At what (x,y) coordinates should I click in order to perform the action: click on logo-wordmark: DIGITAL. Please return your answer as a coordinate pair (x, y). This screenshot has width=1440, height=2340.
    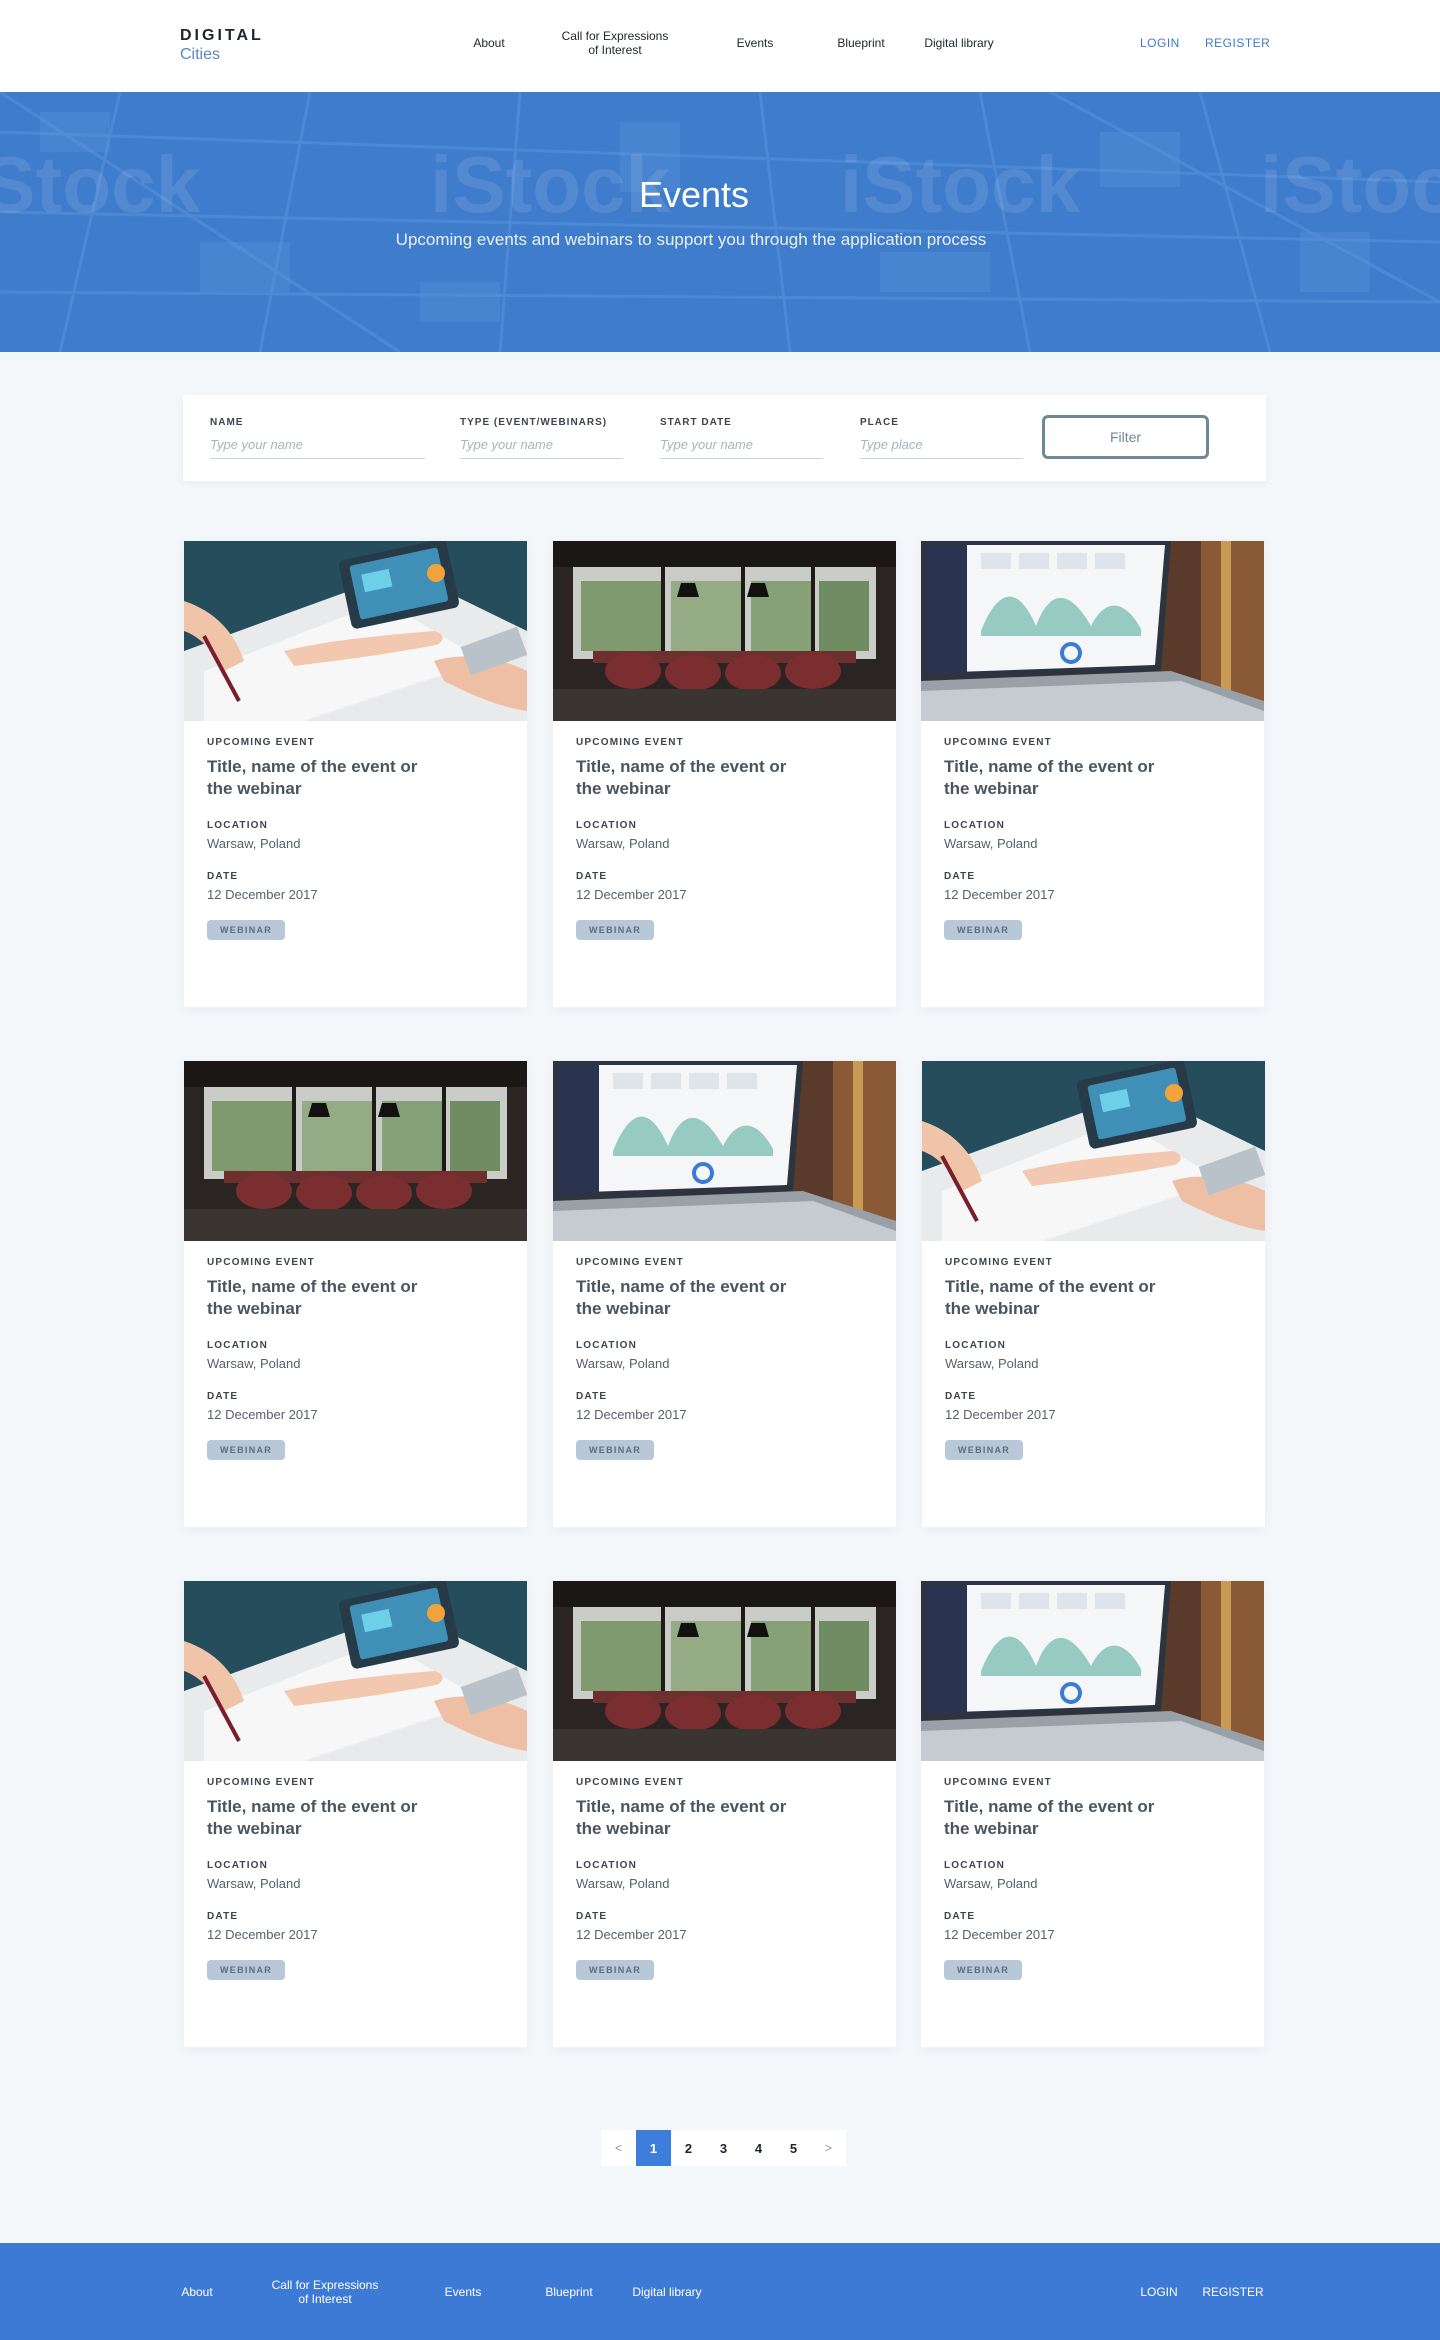
    Looking at the image, I should click on (222, 35).